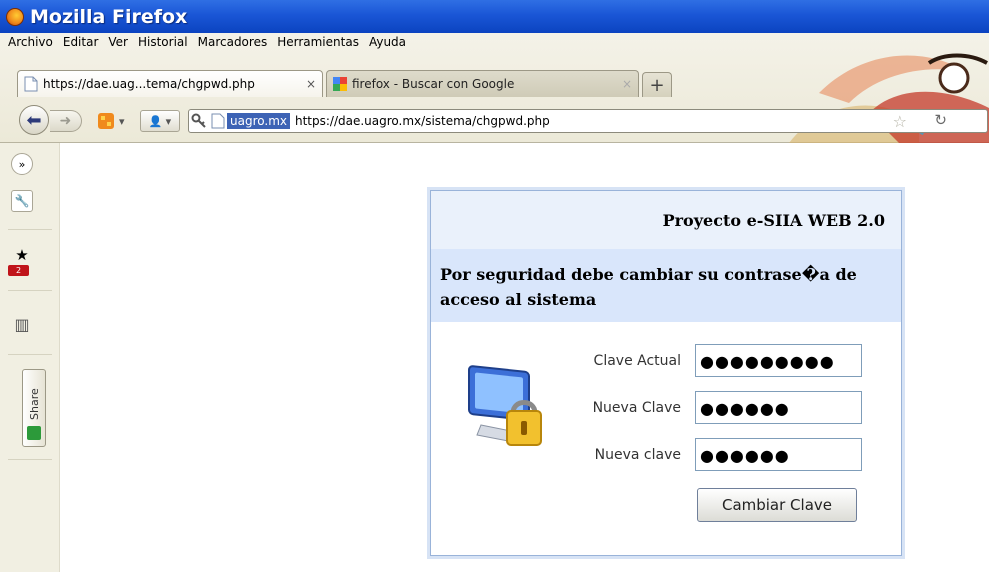 The height and width of the screenshot is (572, 989). I want to click on window-title-bar: Mozilla Firefox, so click(494, 16).